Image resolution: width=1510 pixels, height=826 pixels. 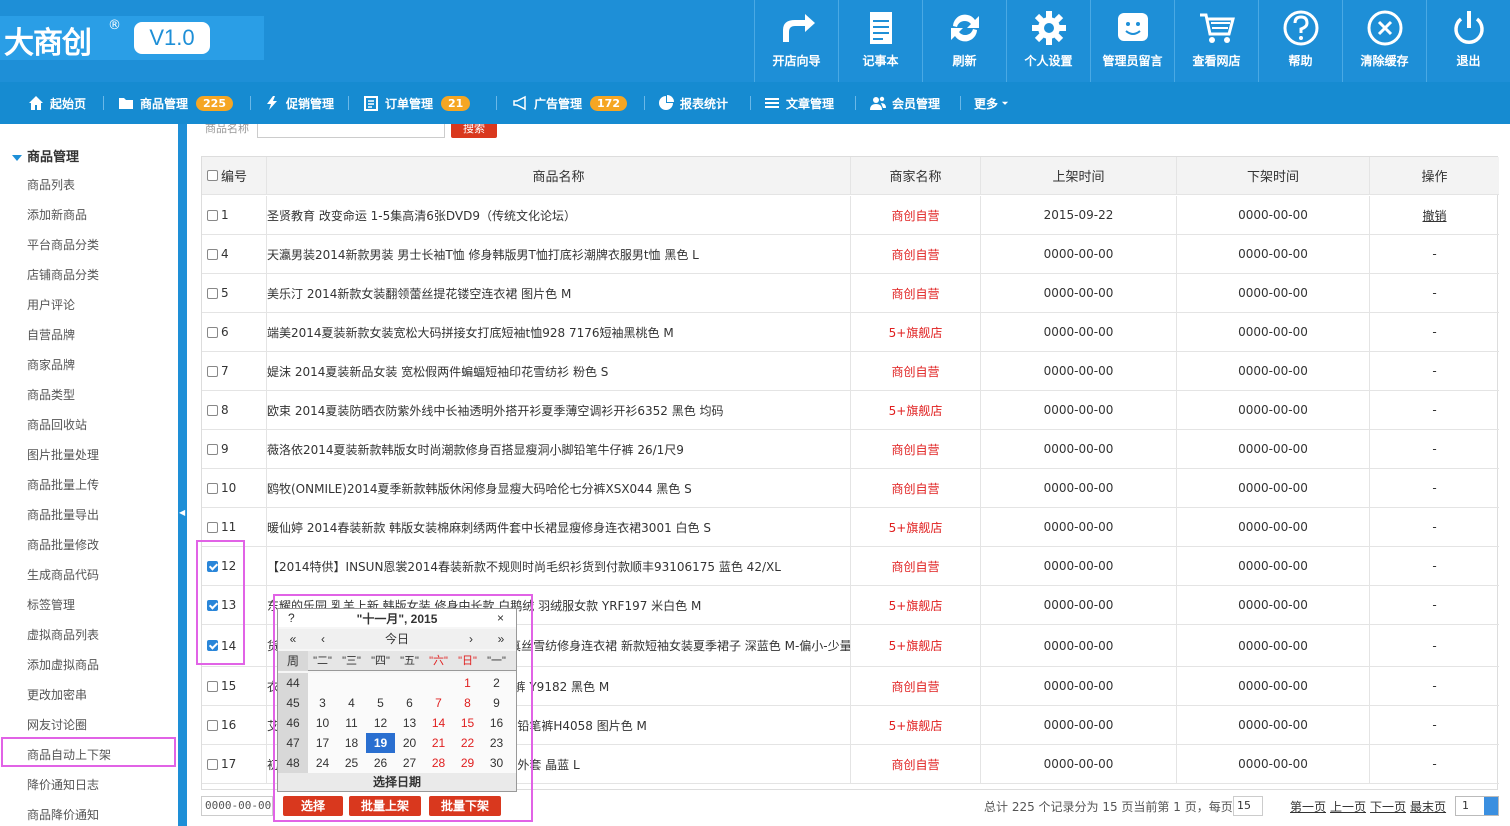 I want to click on calendar-day: 9, so click(x=496, y=703).